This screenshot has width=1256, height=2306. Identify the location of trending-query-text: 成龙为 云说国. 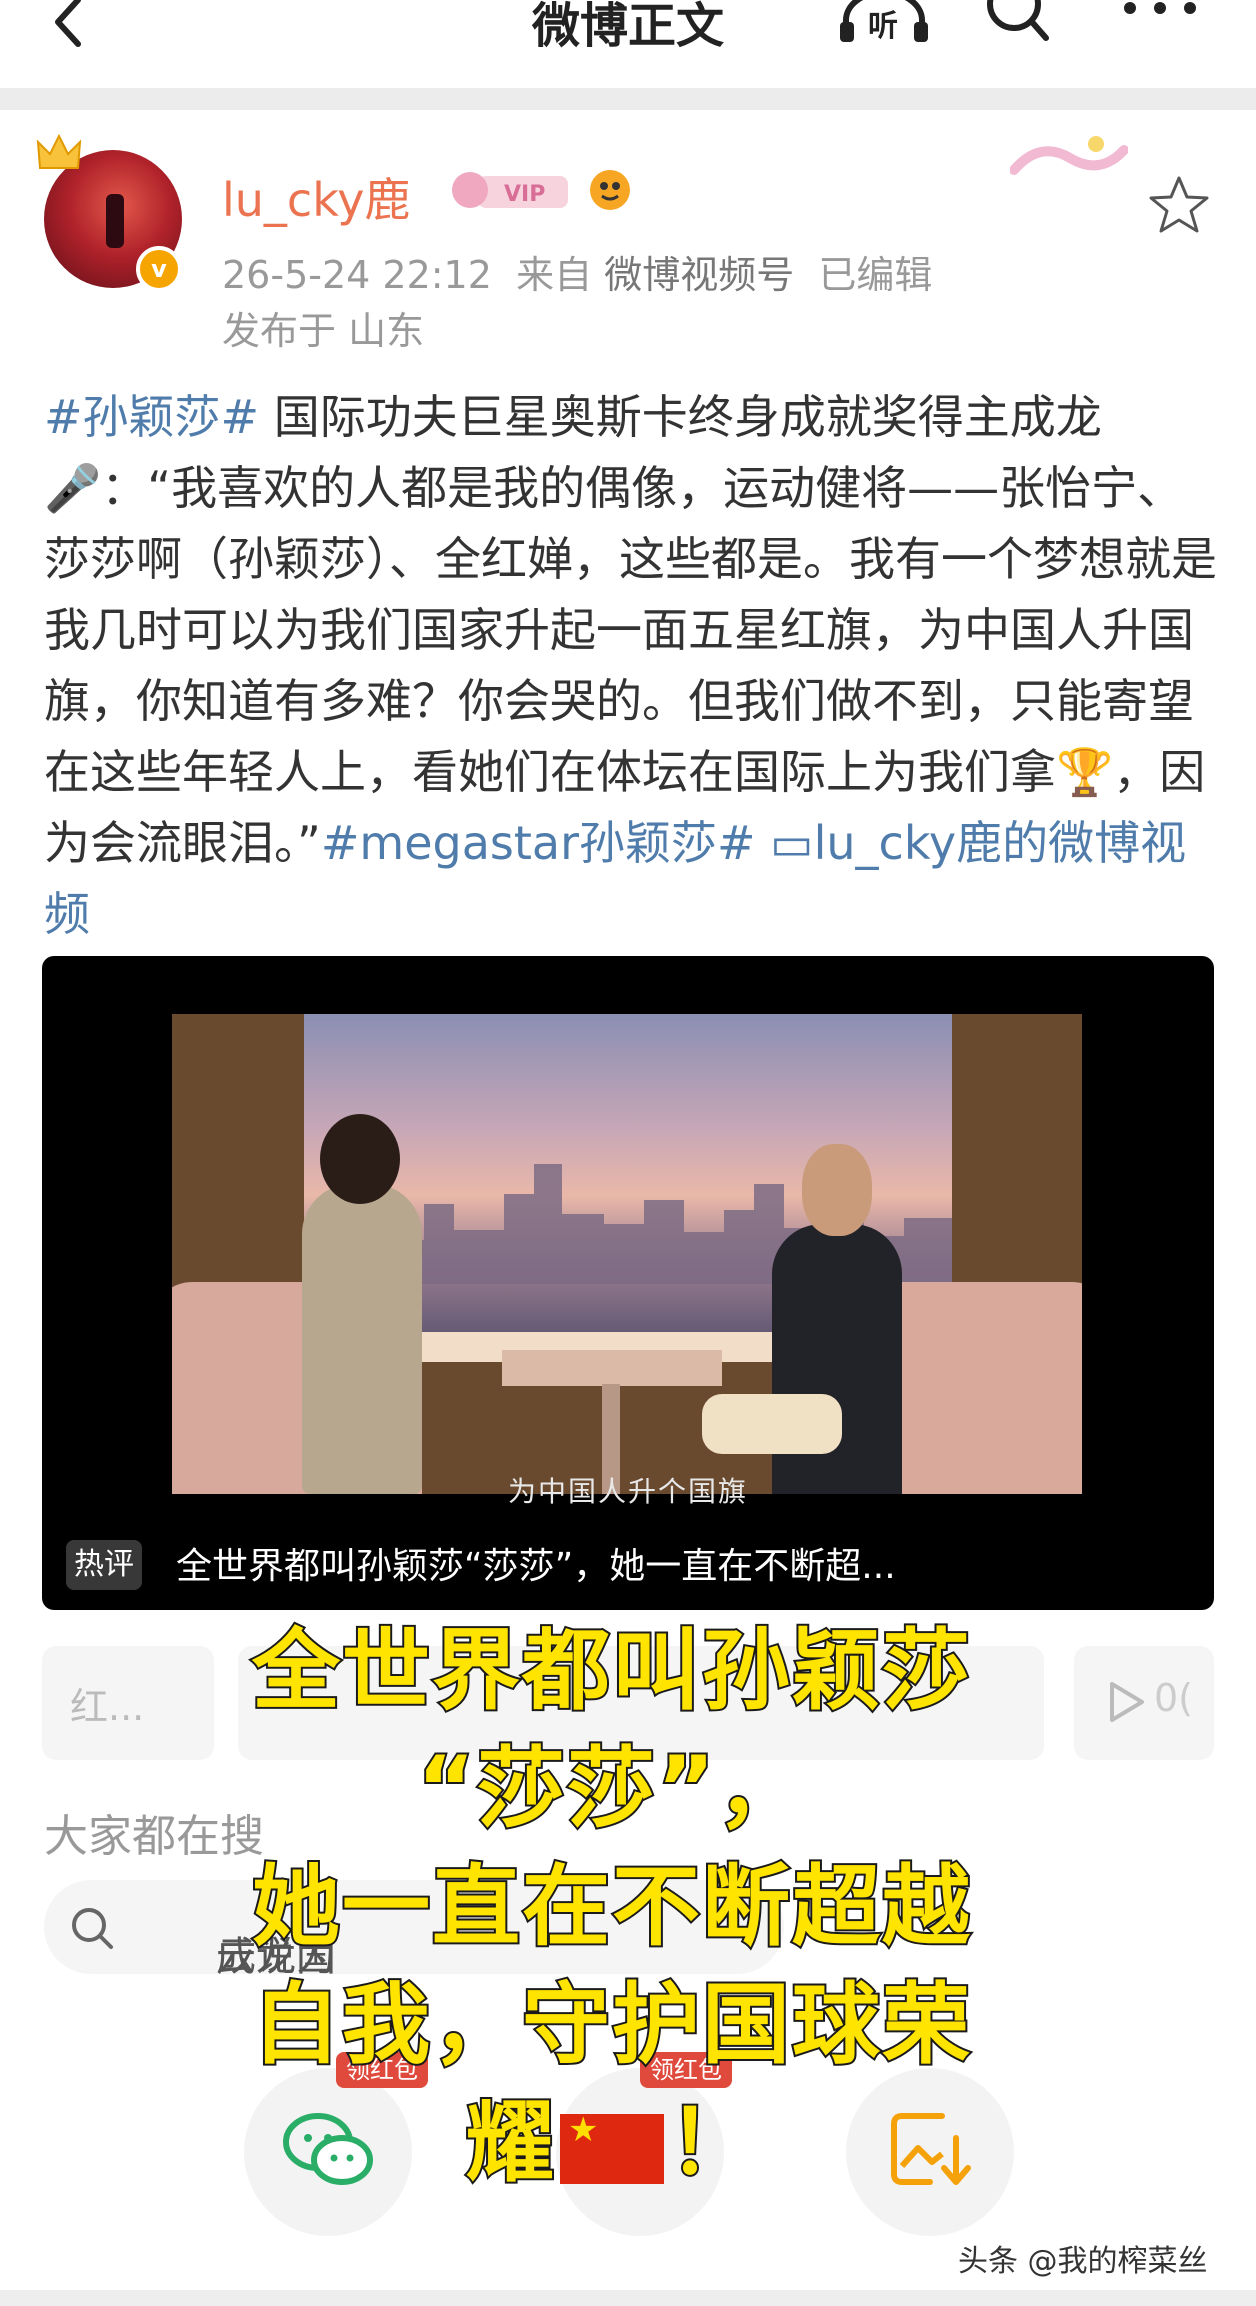
(276, 1957).